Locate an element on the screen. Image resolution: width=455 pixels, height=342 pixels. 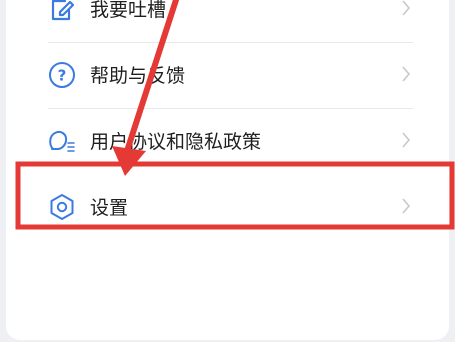
edit-note-icon is located at coordinates (63, 10).